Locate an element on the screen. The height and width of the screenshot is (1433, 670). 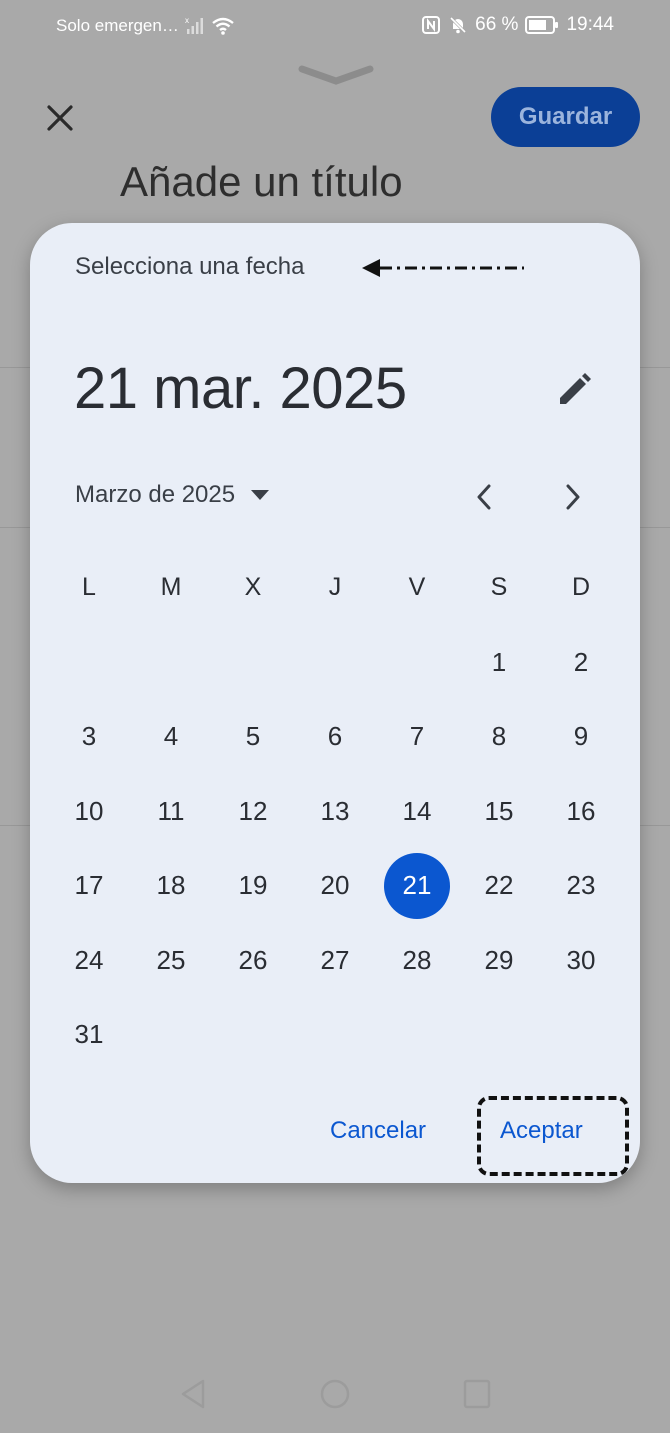
clock: 19:44 is located at coordinates (590, 24).